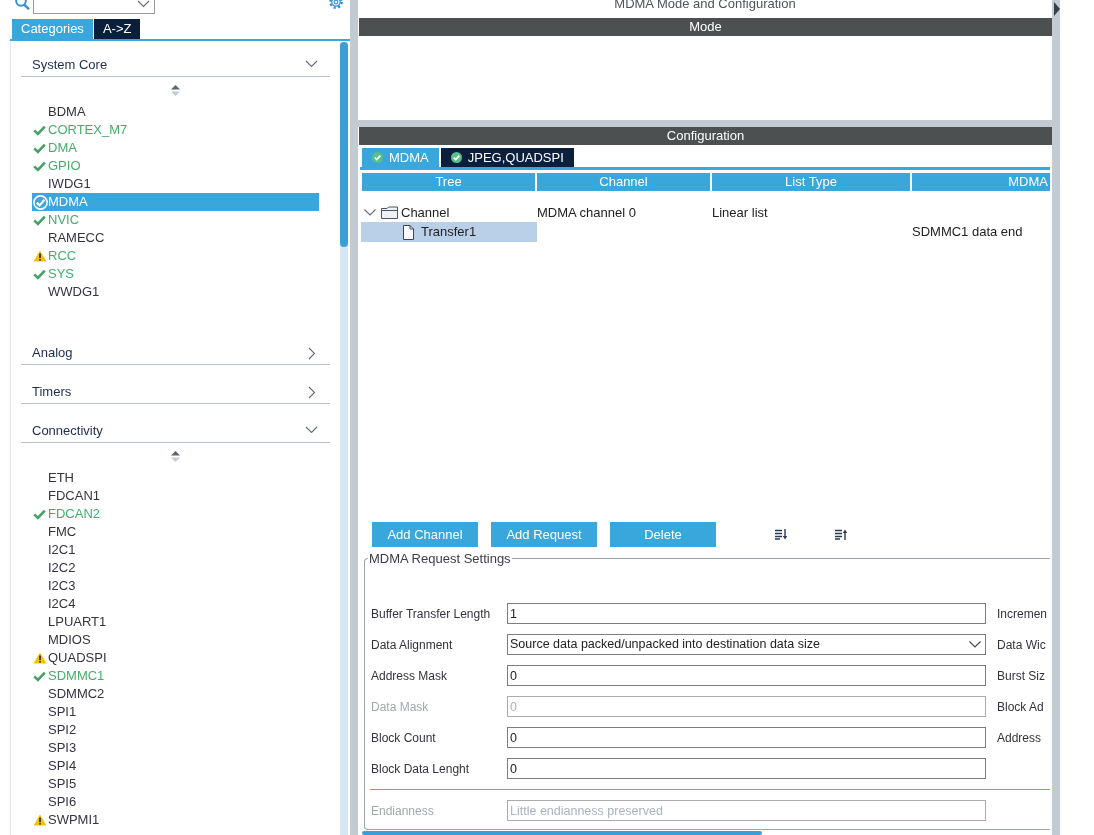 This screenshot has width=1094, height=835. Describe the element at coordinates (175, 59) in the screenshot. I see `category-header: System Core` at that location.